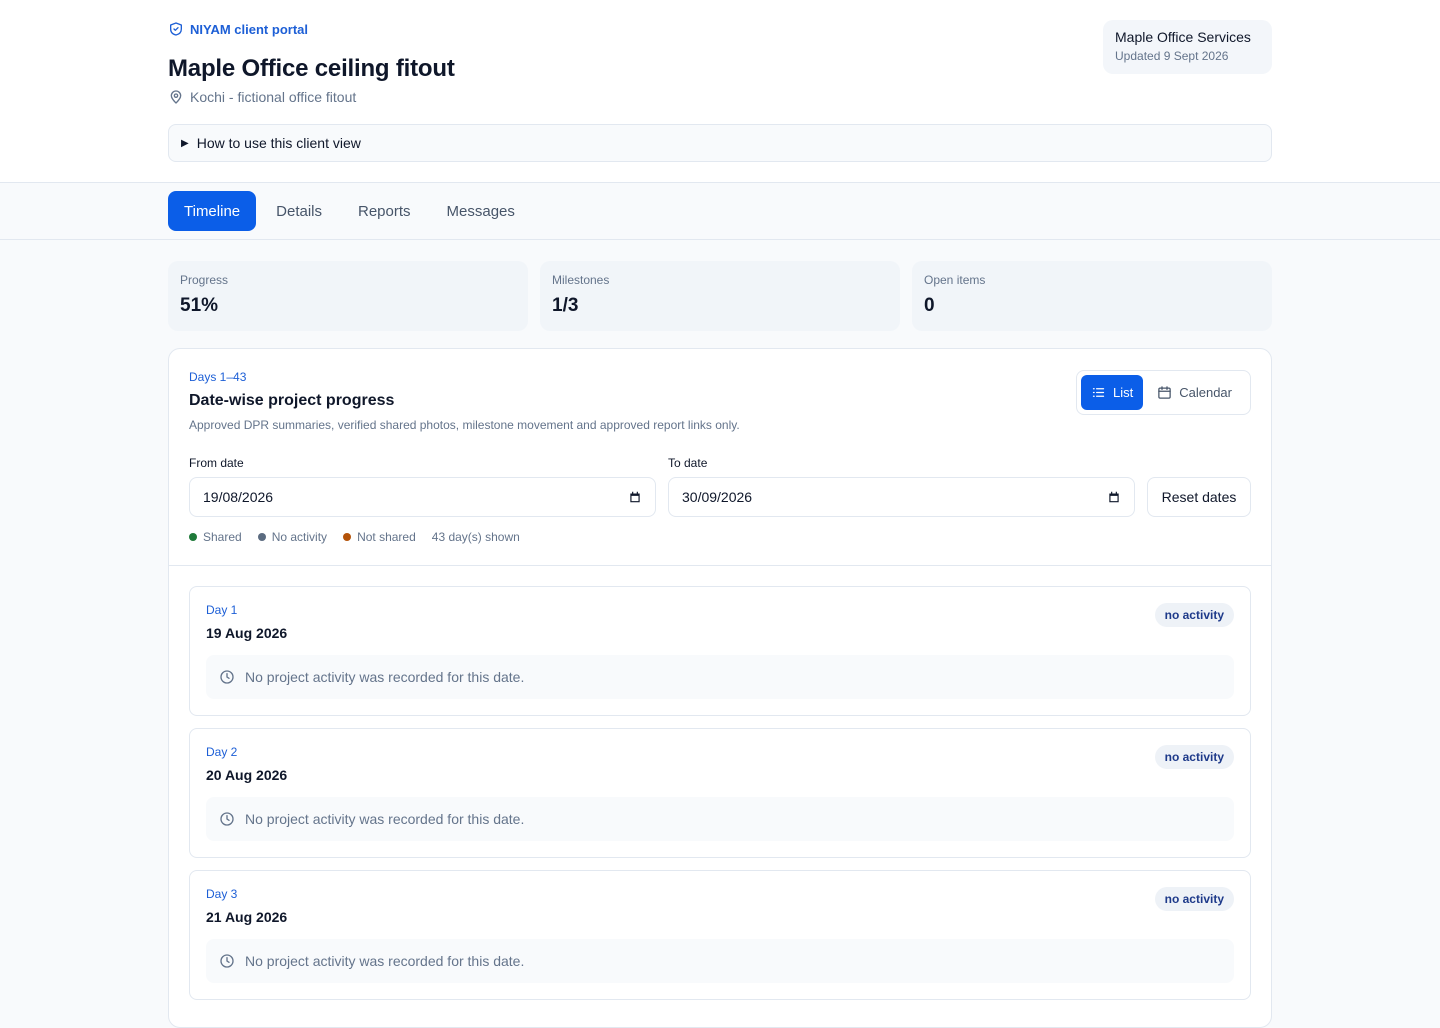 The width and height of the screenshot is (1440, 1028). Describe the element at coordinates (273, 97) in the screenshot. I see `location-label: Kochi - fictional office fitout` at that location.